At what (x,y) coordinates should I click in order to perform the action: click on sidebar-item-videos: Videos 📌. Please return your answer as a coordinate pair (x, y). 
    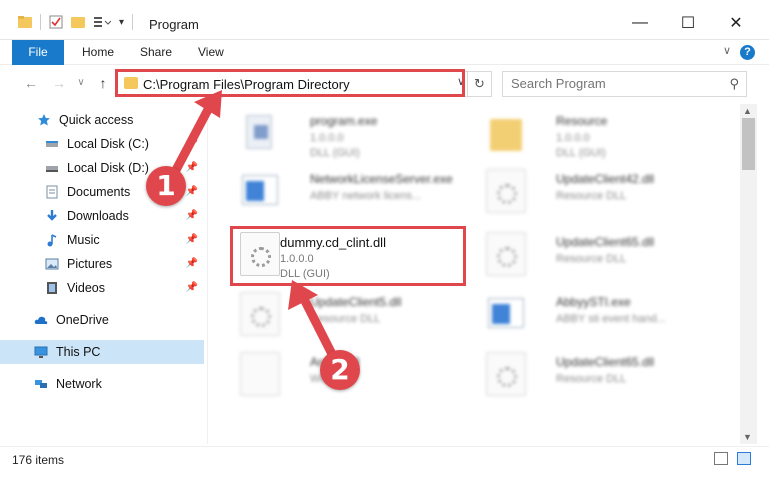
    Looking at the image, I should click on (102, 288).